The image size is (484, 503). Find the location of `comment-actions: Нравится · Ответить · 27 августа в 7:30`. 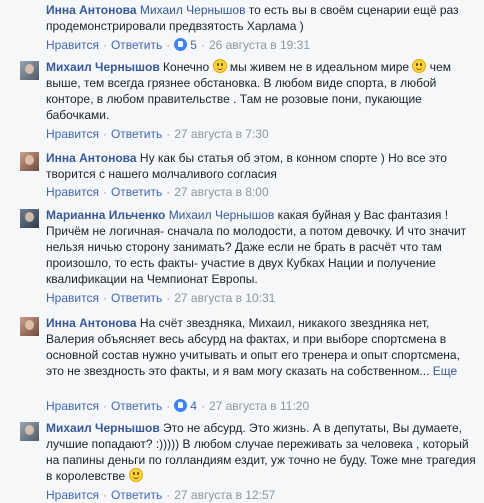

comment-actions: Нравится · Ответить · 27 августа в 7:30 is located at coordinates (157, 134).